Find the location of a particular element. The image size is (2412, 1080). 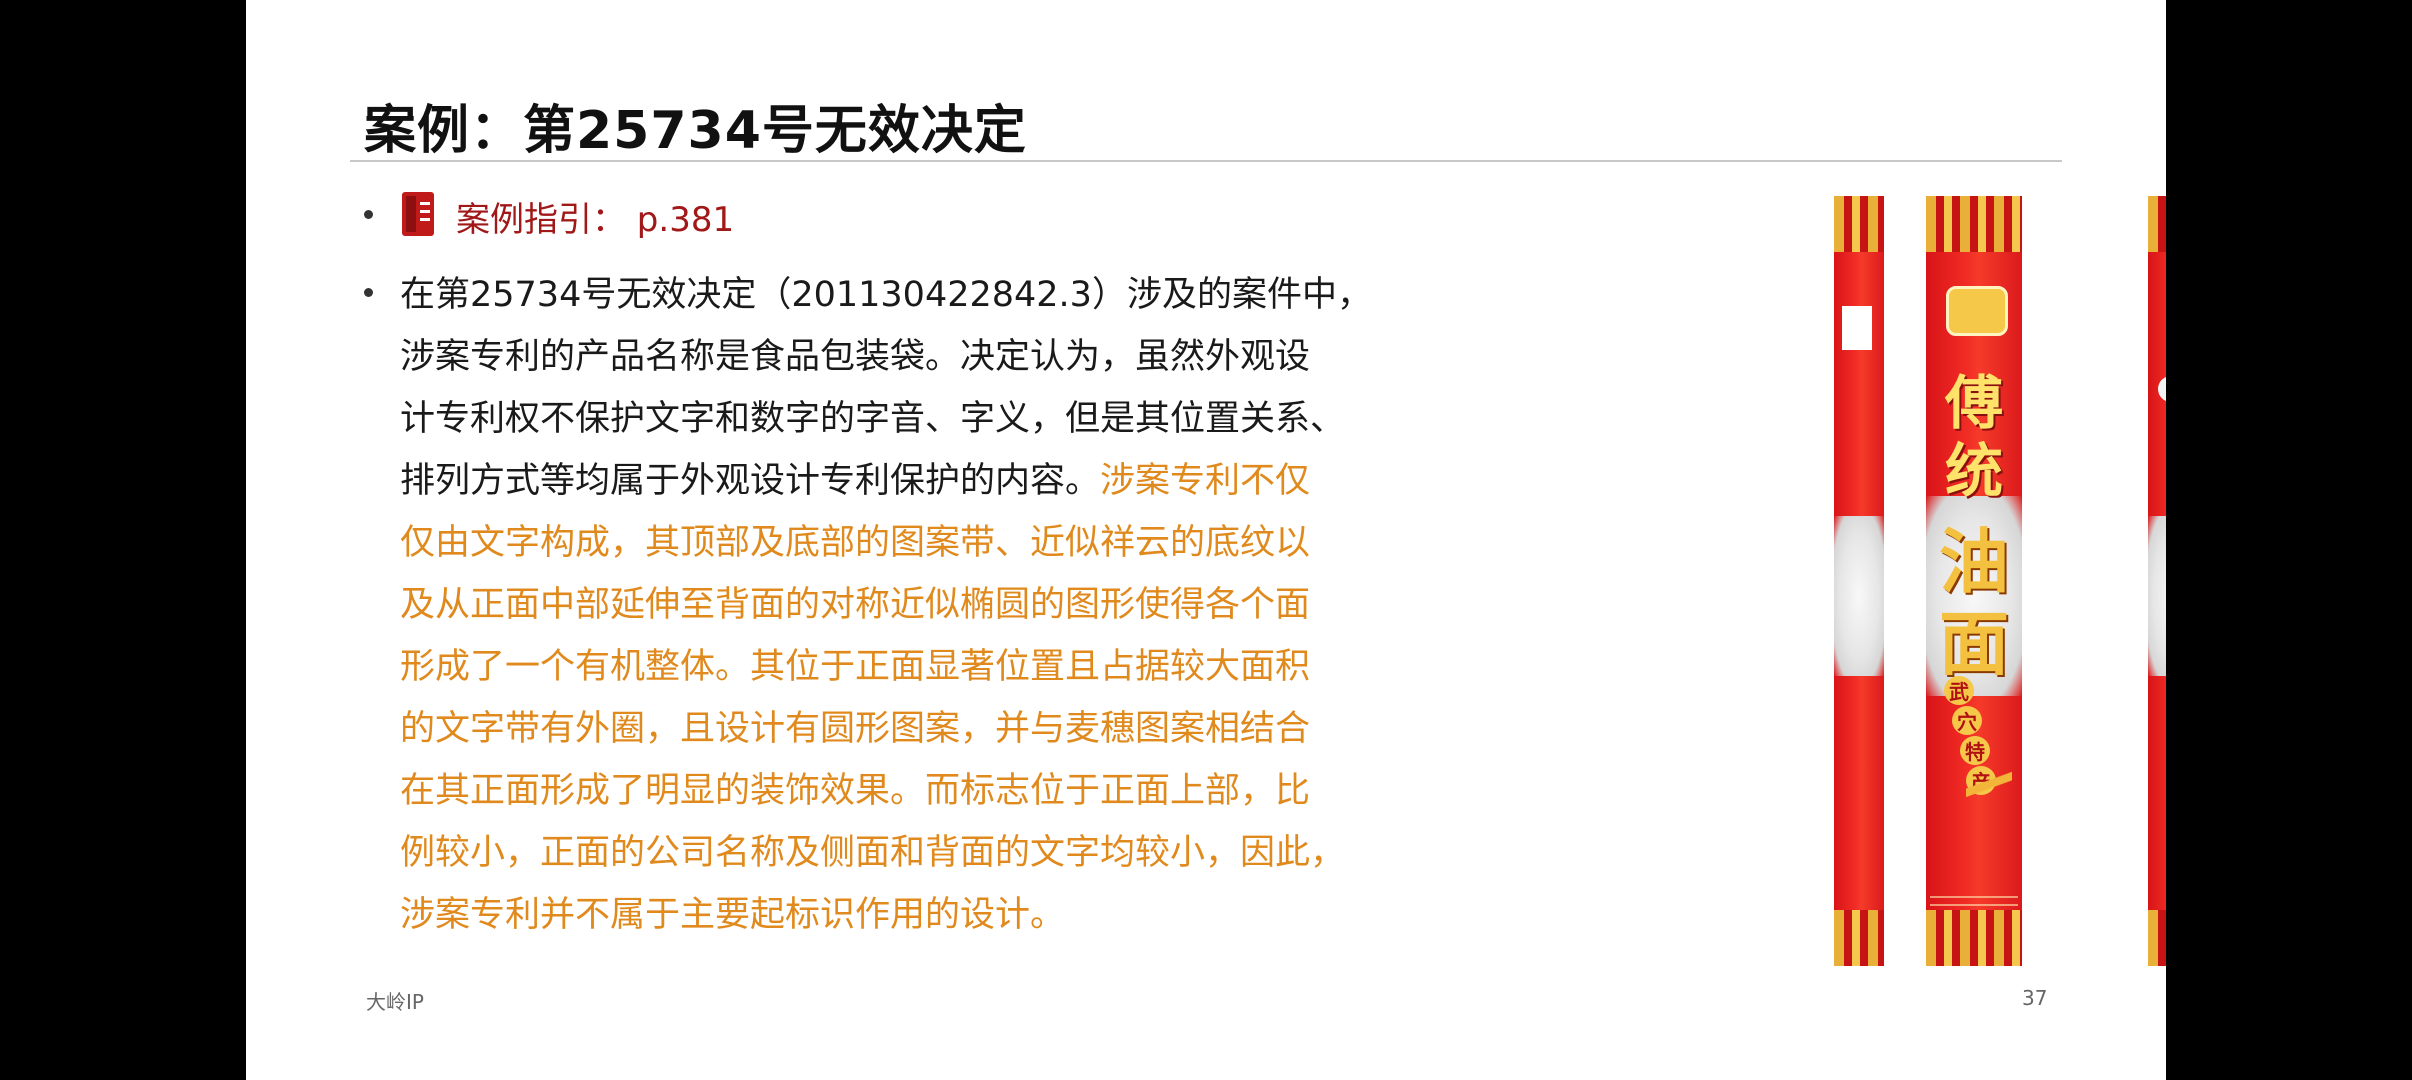

package-side-right is located at coordinates (2157, 581).